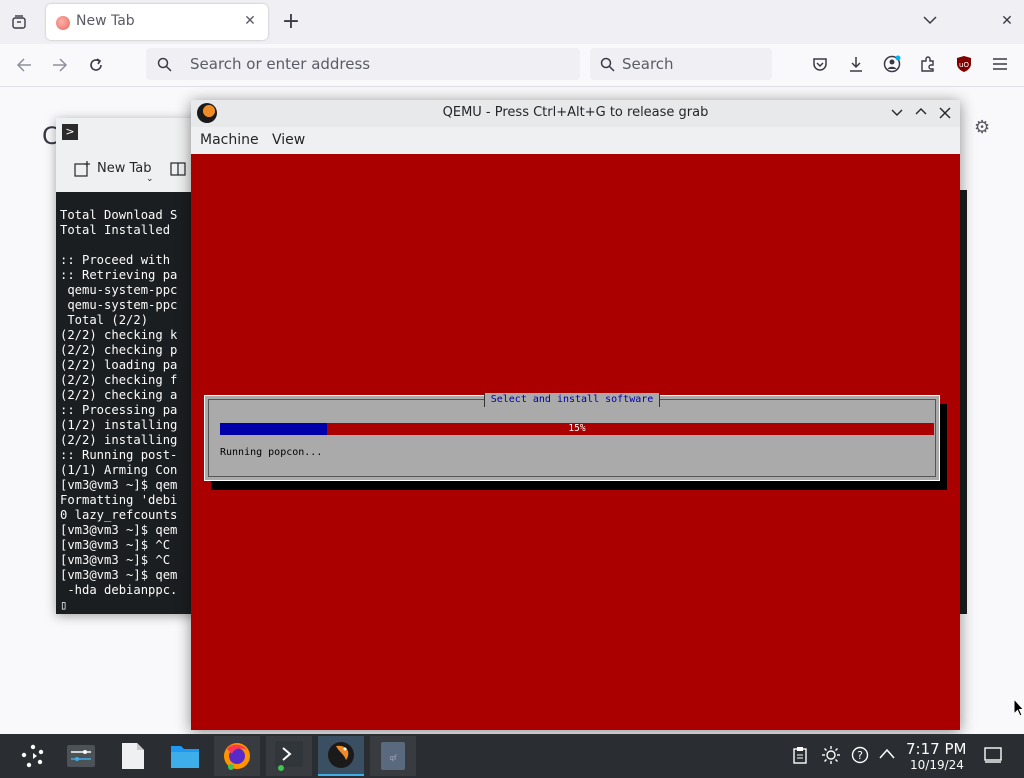 This screenshot has height=778, width=1024. I want to click on new-tab-button: New Tab, so click(124, 168).